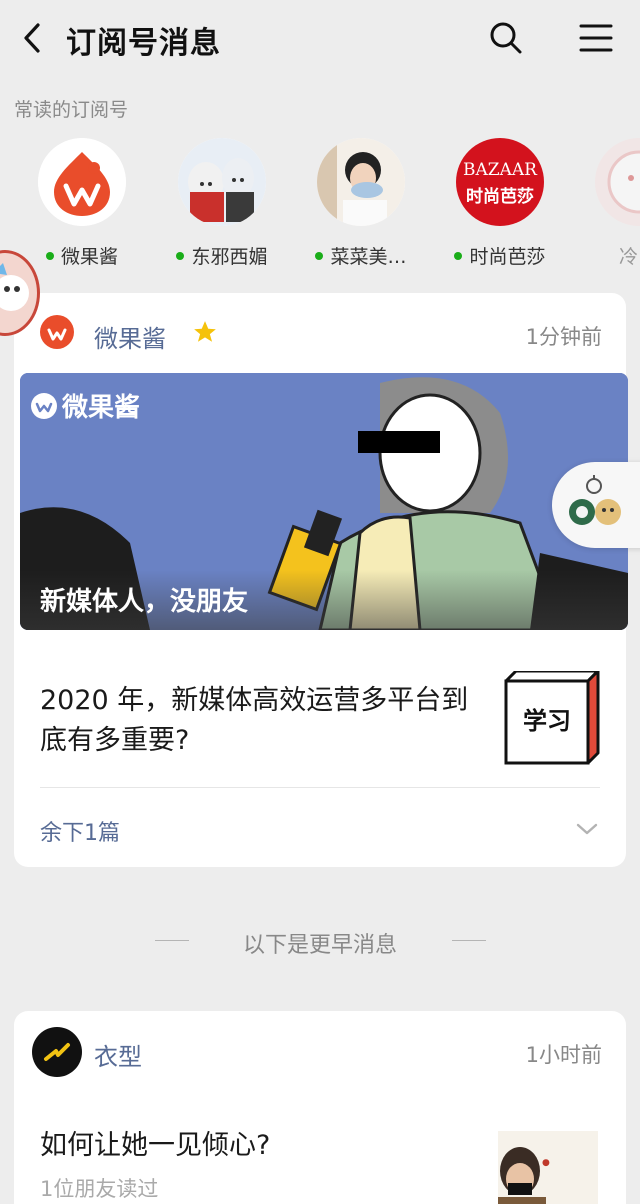 This screenshot has height=1204, width=640. What do you see at coordinates (130, 336) in the screenshot?
I see `source-name: 微果酱` at bounding box center [130, 336].